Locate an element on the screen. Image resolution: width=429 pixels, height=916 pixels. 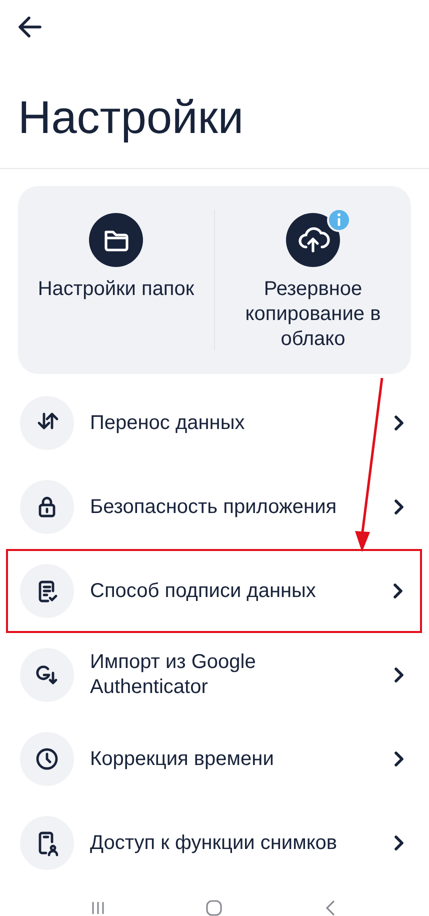
item-label: Безопасность приложения is located at coordinates (214, 507).